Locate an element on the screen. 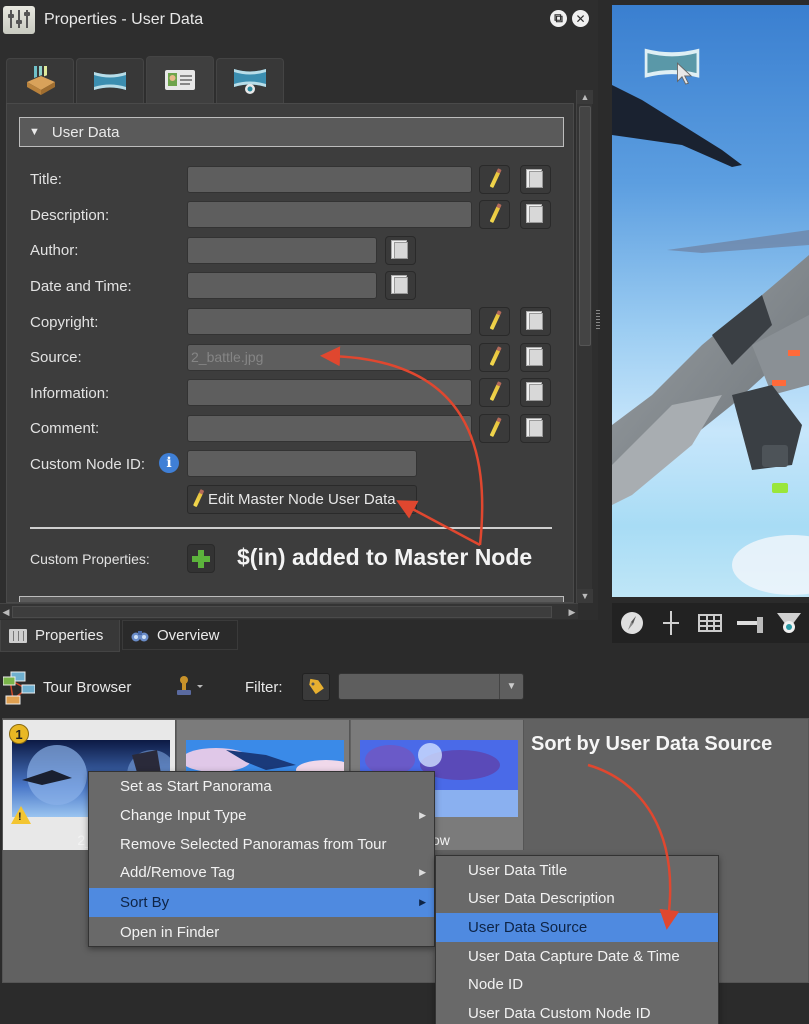  chevron-down-icon: ▼ is located at coordinates (511, 686).